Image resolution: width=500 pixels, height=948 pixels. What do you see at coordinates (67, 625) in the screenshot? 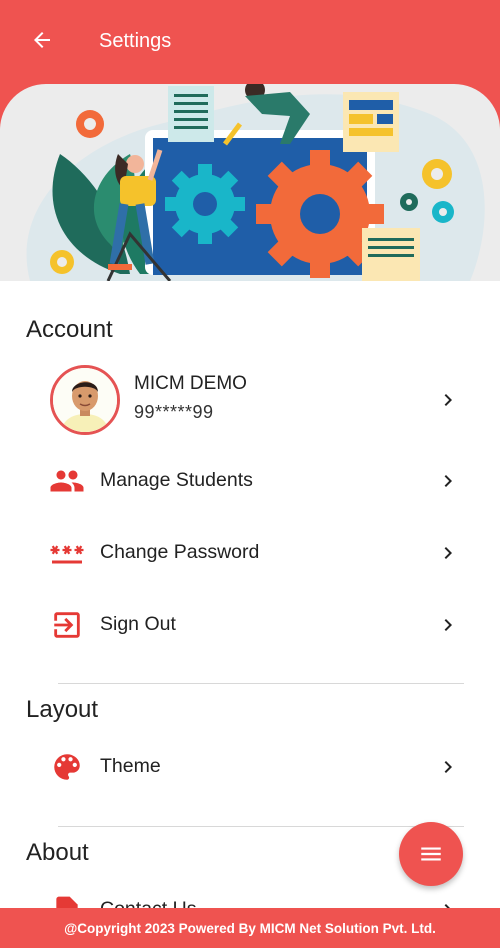
I see `logout-icon` at bounding box center [67, 625].